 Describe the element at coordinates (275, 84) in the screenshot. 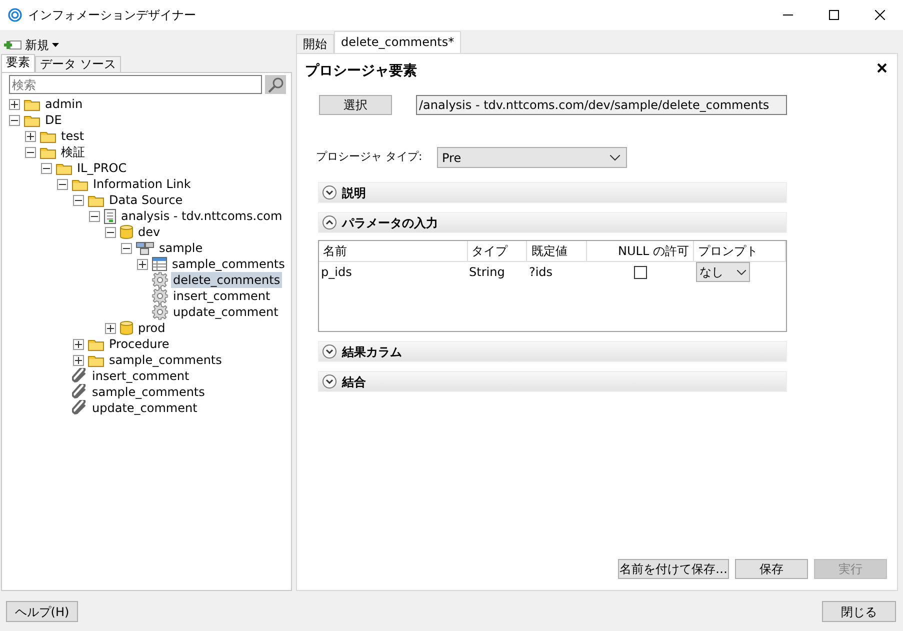

I see `search-button` at that location.